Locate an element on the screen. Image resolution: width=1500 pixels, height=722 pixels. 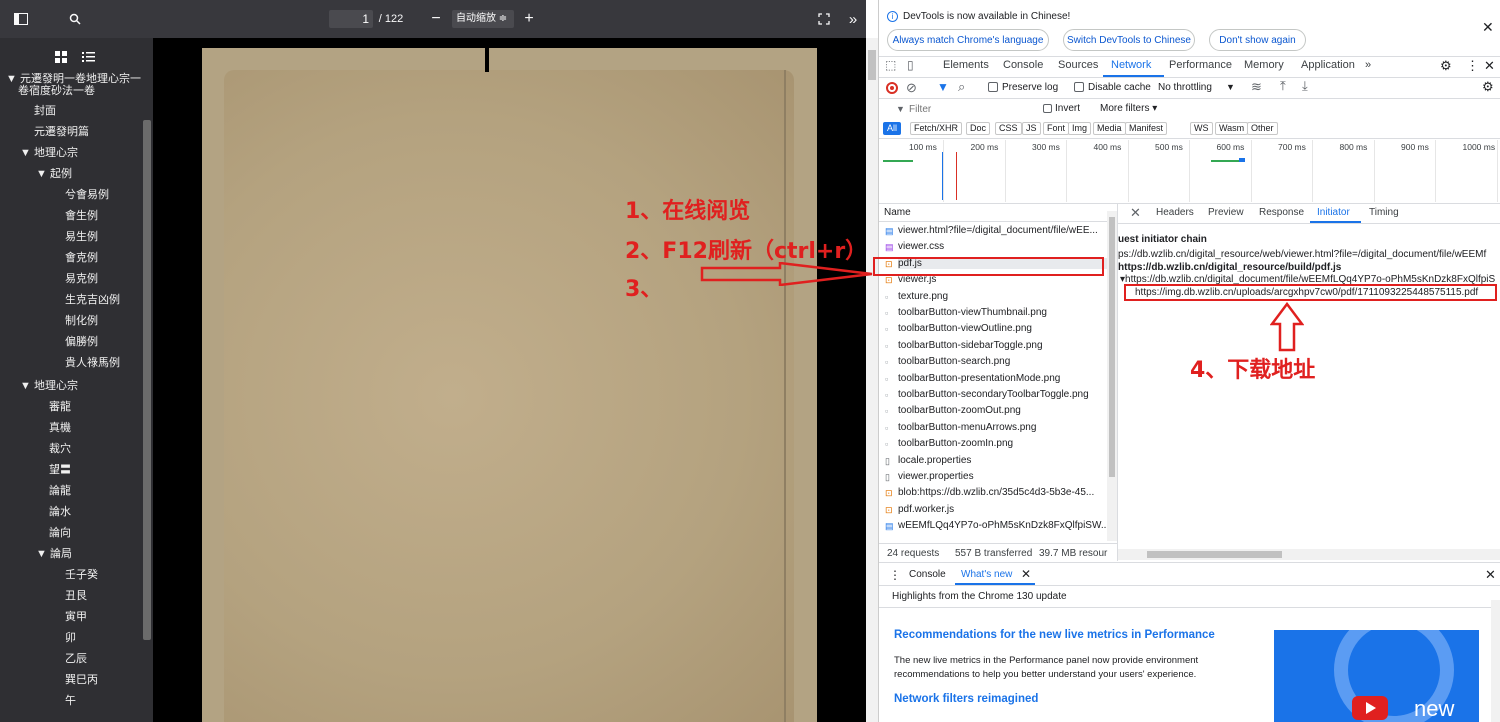
device-toolbar-icon: ▯ is located at coordinates (910, 65).